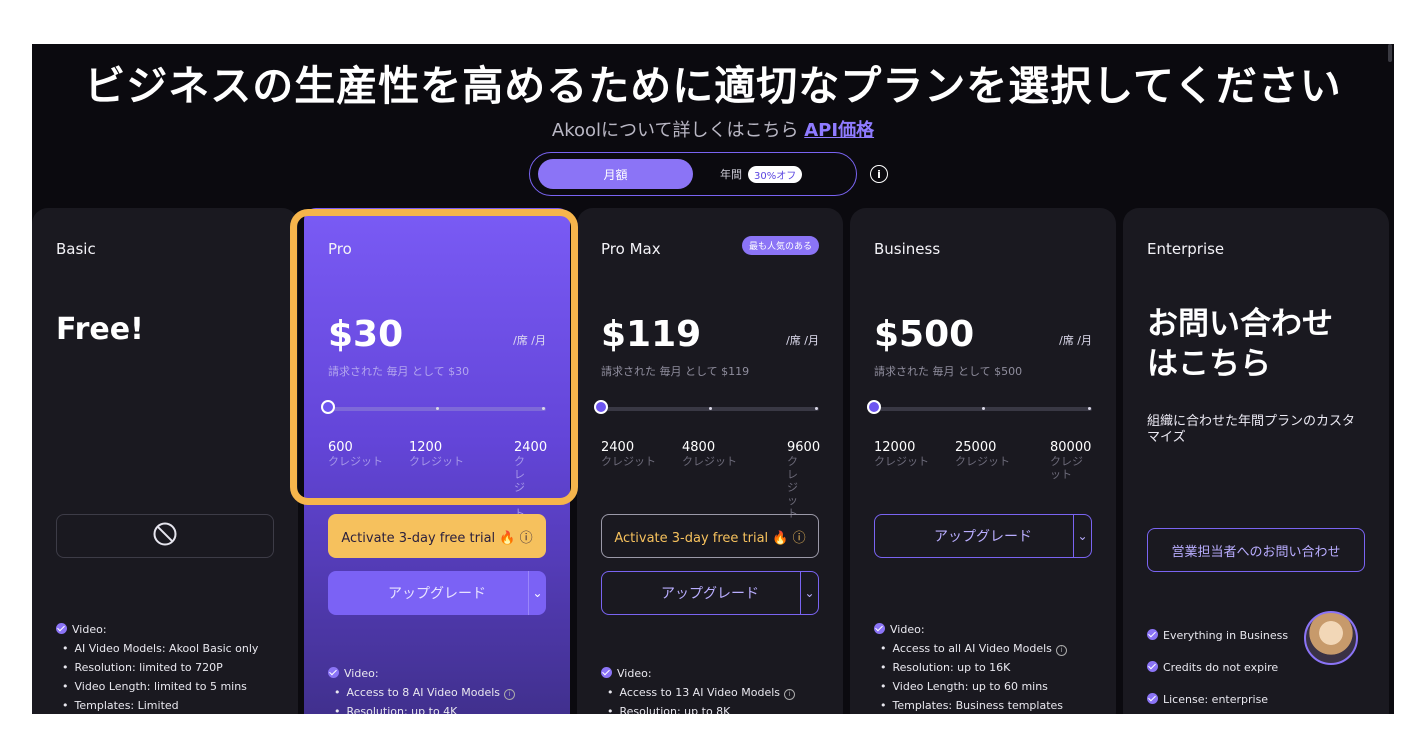 This screenshot has height=754, width=1426. What do you see at coordinates (1240, 344) in the screenshot?
I see `plan-price: お問い合わせはこちら` at bounding box center [1240, 344].